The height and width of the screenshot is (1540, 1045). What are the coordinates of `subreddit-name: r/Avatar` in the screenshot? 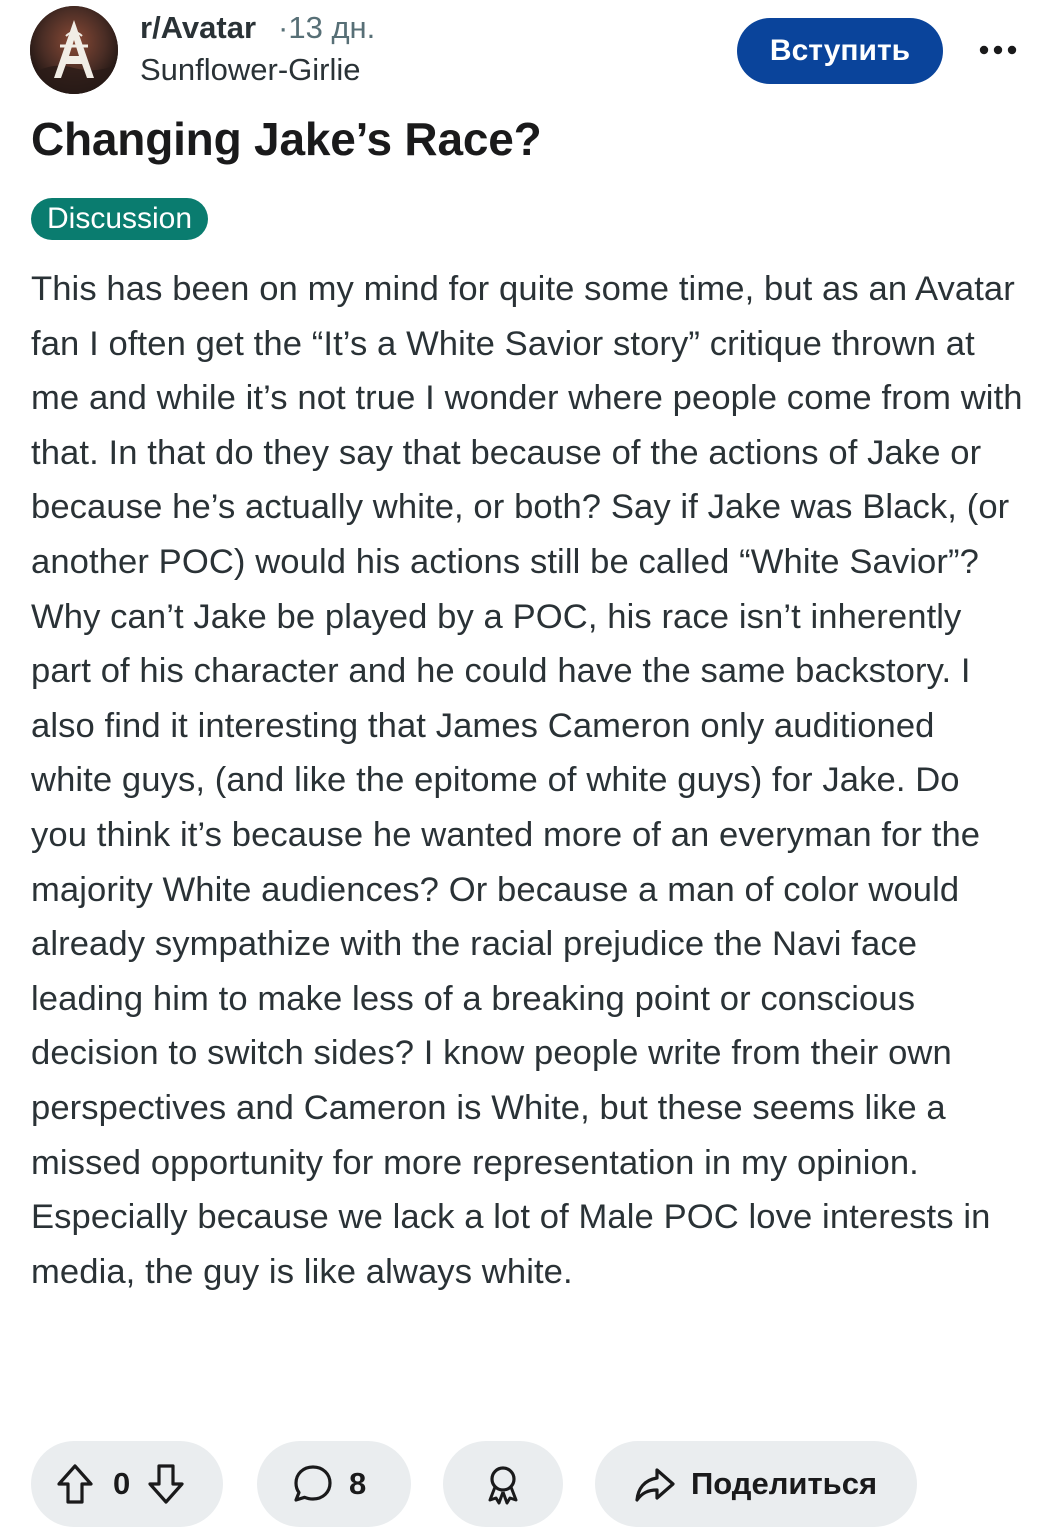 It's located at (198, 28).